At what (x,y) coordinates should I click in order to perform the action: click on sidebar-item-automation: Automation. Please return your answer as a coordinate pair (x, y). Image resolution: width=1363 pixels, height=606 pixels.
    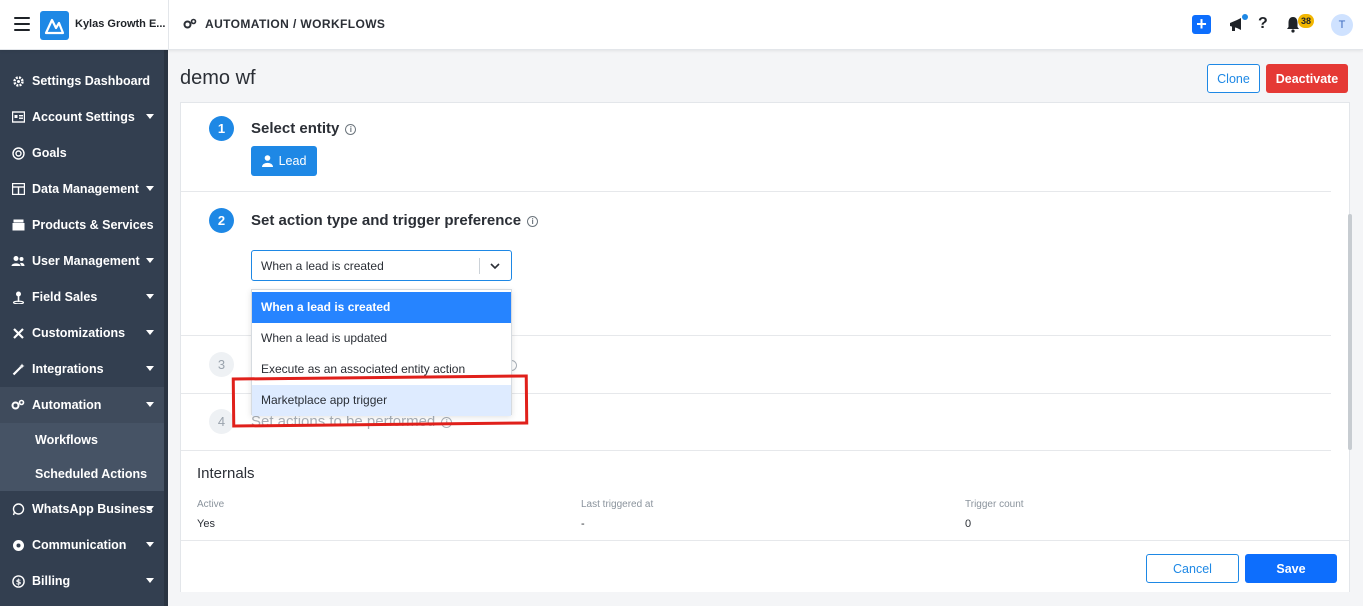
    Looking at the image, I should click on (82, 405).